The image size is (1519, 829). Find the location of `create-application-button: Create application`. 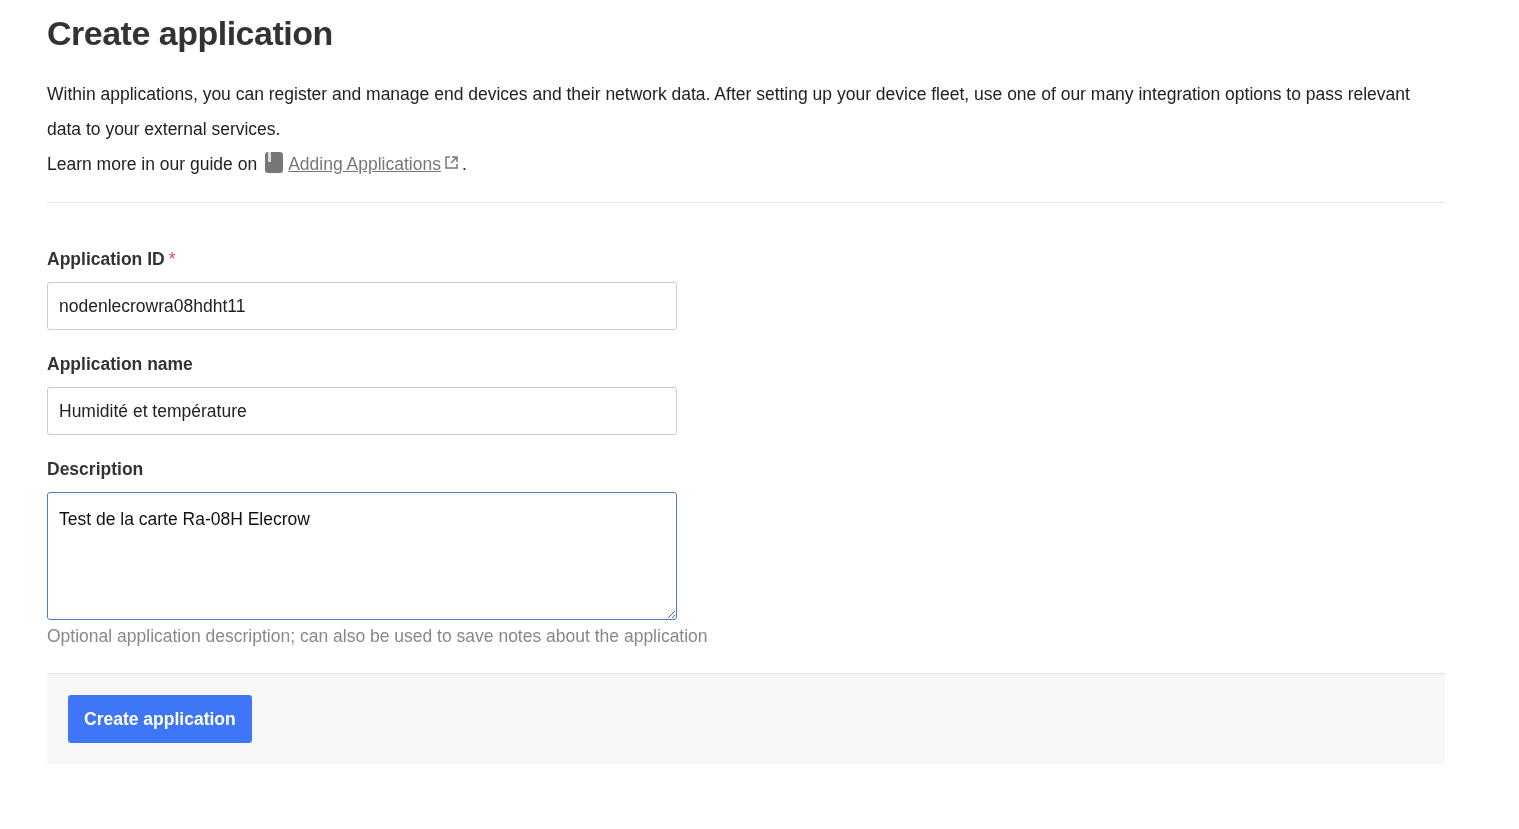

create-application-button: Create application is located at coordinates (160, 719).